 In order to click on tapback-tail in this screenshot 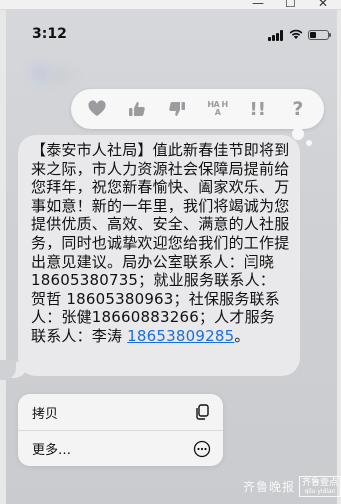, I will do `click(298, 134)`.